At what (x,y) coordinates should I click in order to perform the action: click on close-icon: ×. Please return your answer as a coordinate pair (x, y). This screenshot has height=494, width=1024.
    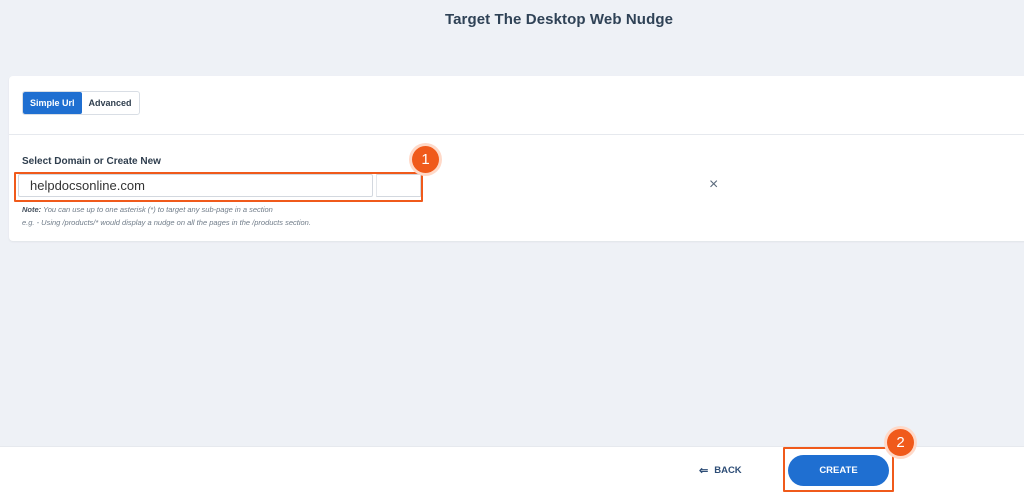
    Looking at the image, I should click on (713, 185).